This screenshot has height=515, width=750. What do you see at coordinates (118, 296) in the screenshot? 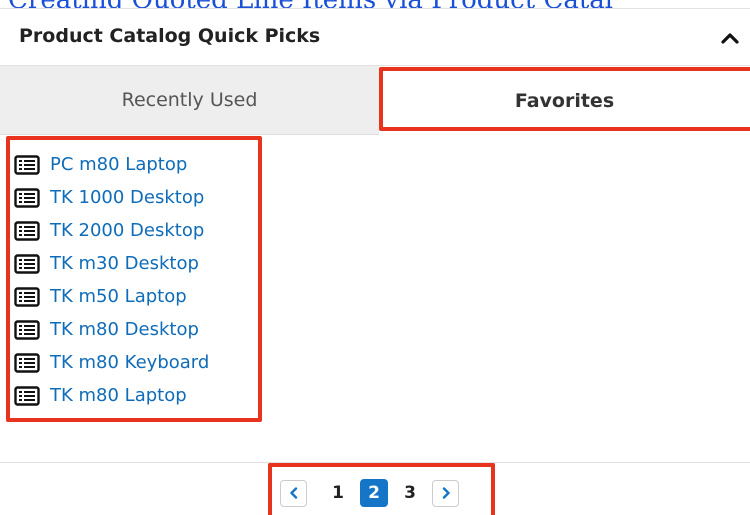
I see `product-link: TK m50 Laptop` at bounding box center [118, 296].